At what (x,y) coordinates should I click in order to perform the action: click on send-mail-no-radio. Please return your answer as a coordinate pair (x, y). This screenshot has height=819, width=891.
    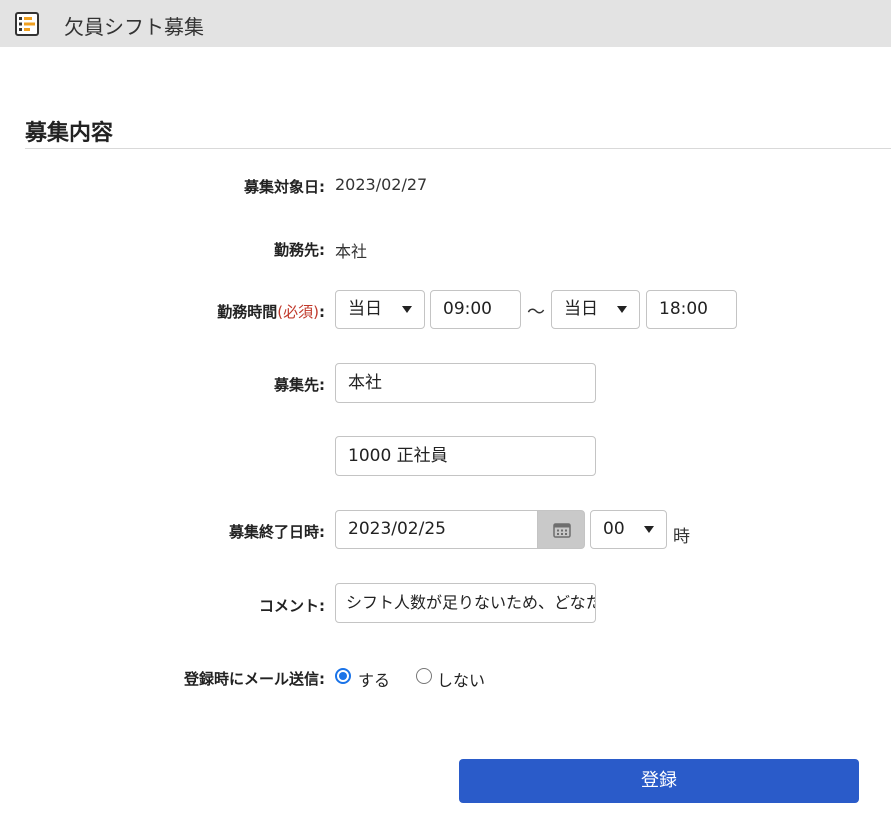
    Looking at the image, I should click on (424, 676).